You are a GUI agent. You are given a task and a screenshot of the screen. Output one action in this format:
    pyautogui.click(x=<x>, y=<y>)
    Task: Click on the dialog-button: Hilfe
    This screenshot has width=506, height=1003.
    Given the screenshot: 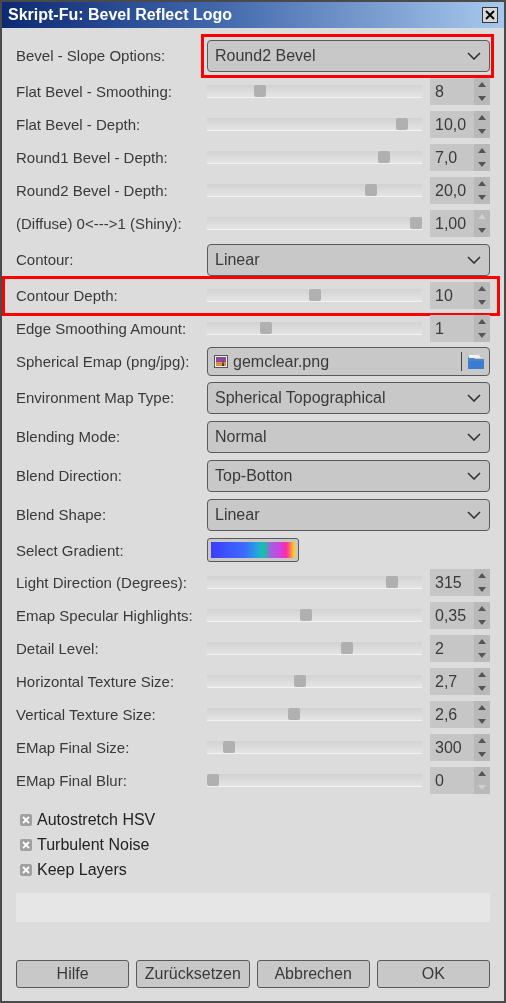 What is the action you would take?
    pyautogui.click(x=73, y=974)
    